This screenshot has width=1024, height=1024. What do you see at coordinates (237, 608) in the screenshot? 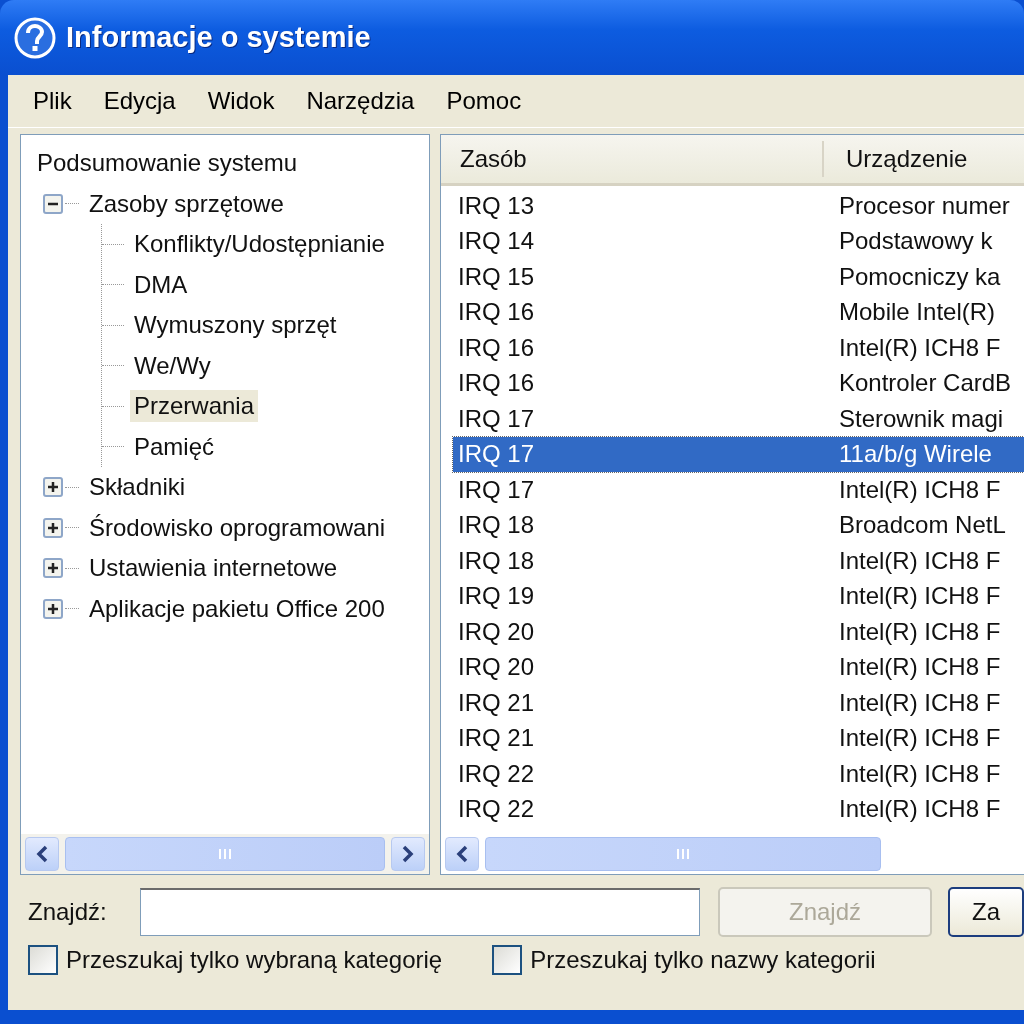
I see `tree-item: Aplikacje pakietu Office 200` at bounding box center [237, 608].